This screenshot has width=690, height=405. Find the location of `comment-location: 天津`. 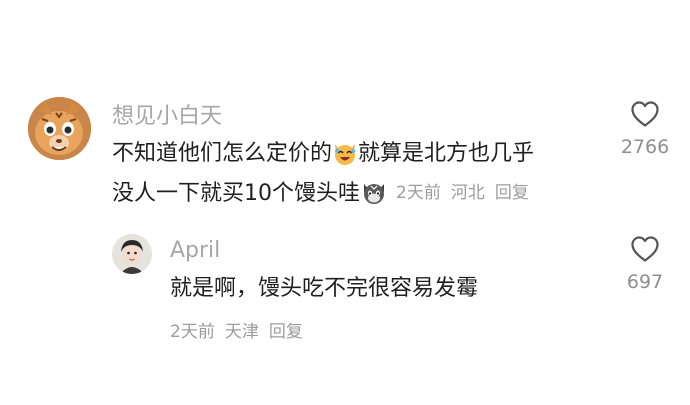

comment-location: 天津 is located at coordinates (241, 332).